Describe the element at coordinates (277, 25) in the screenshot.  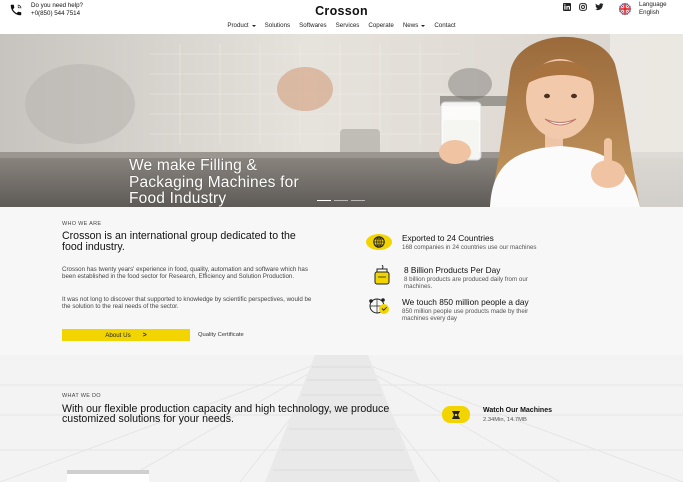
I see `nav-solutions: Solutions` at that location.